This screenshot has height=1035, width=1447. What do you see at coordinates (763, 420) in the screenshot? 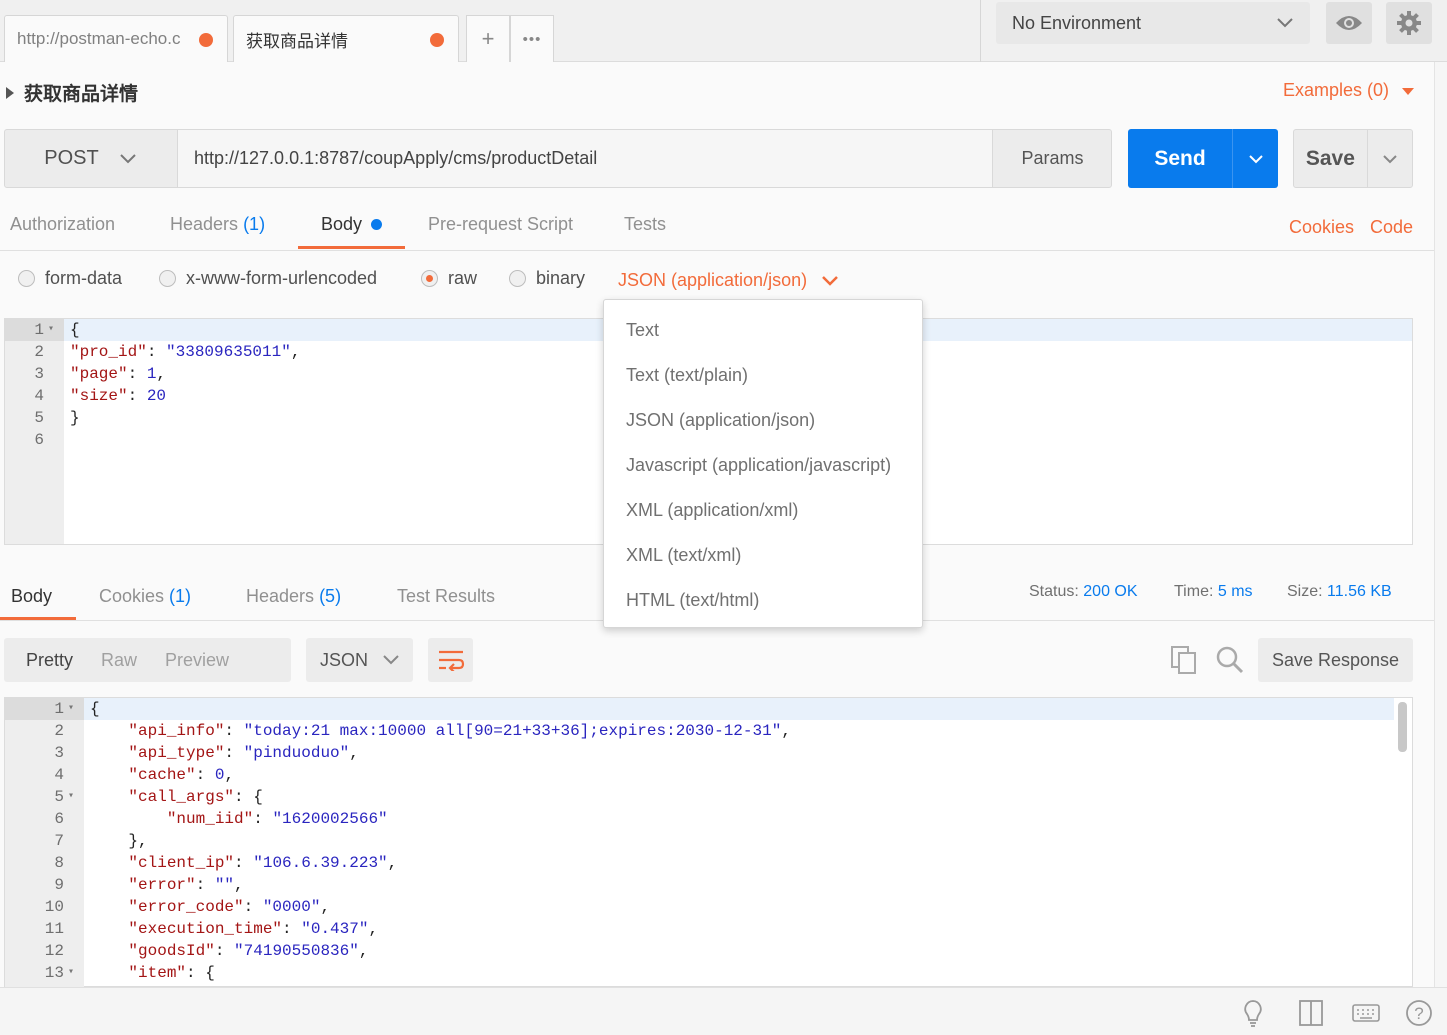
I see `content-type-option: JSON (application/json)` at bounding box center [763, 420].